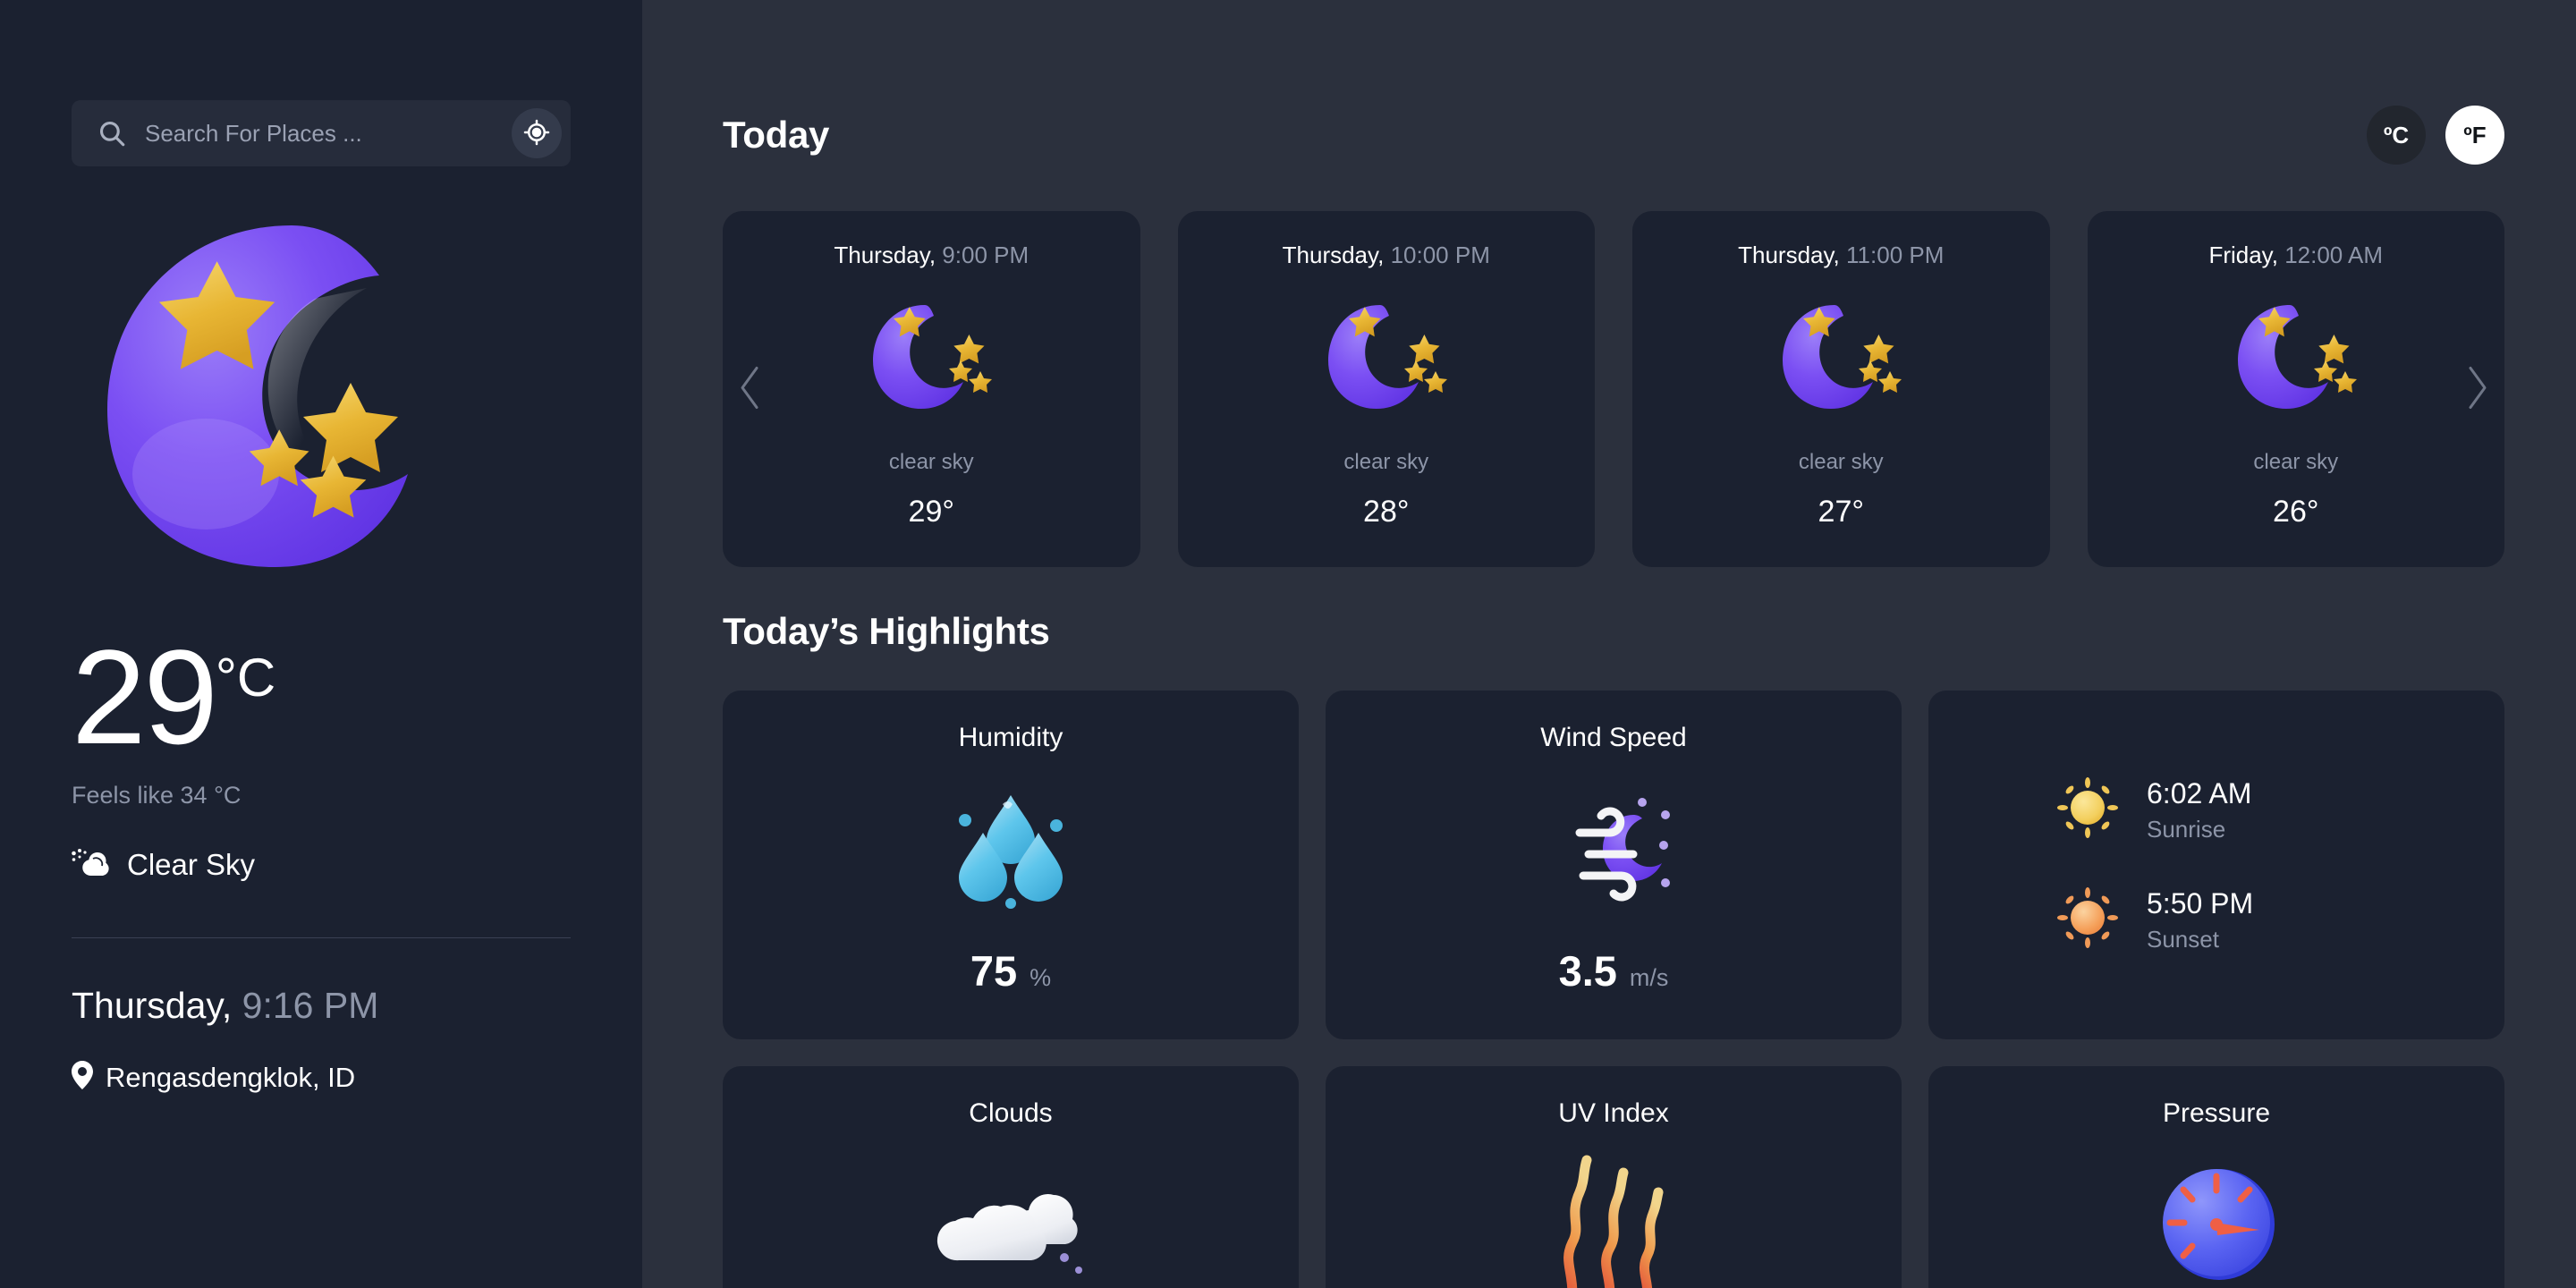 This screenshot has width=2576, height=1288. What do you see at coordinates (191, 864) in the screenshot?
I see `condition-label: Clear Sky` at bounding box center [191, 864].